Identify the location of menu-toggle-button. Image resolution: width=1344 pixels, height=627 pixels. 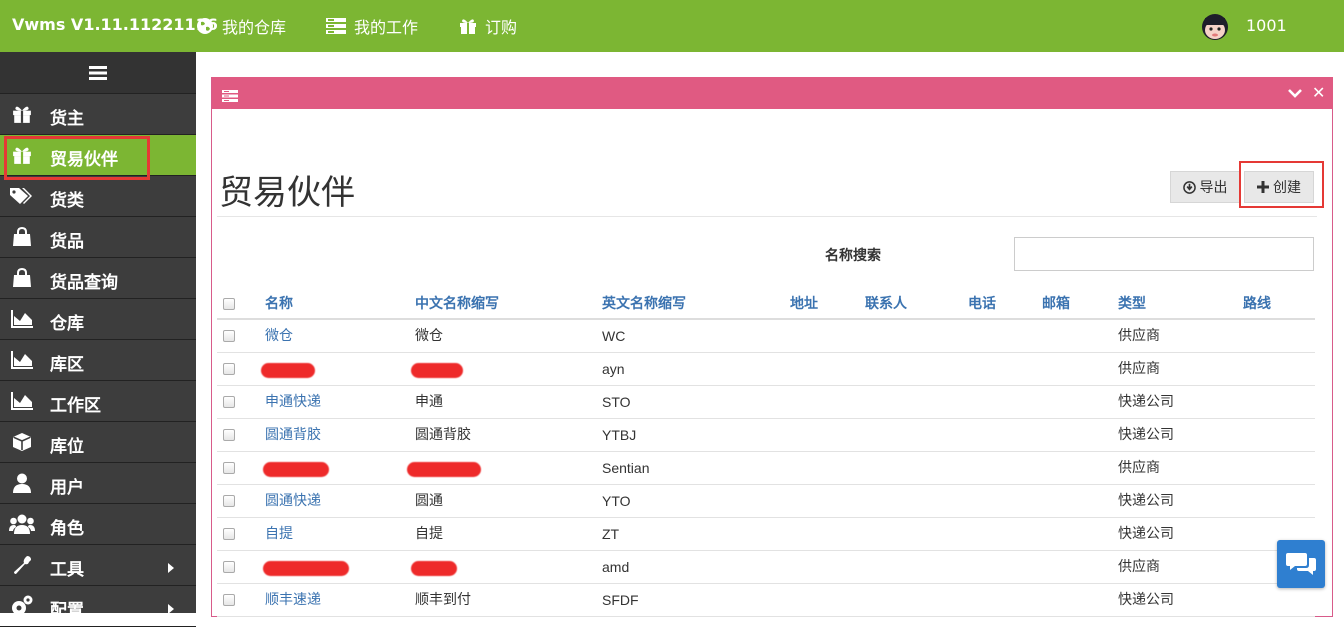
(98, 73).